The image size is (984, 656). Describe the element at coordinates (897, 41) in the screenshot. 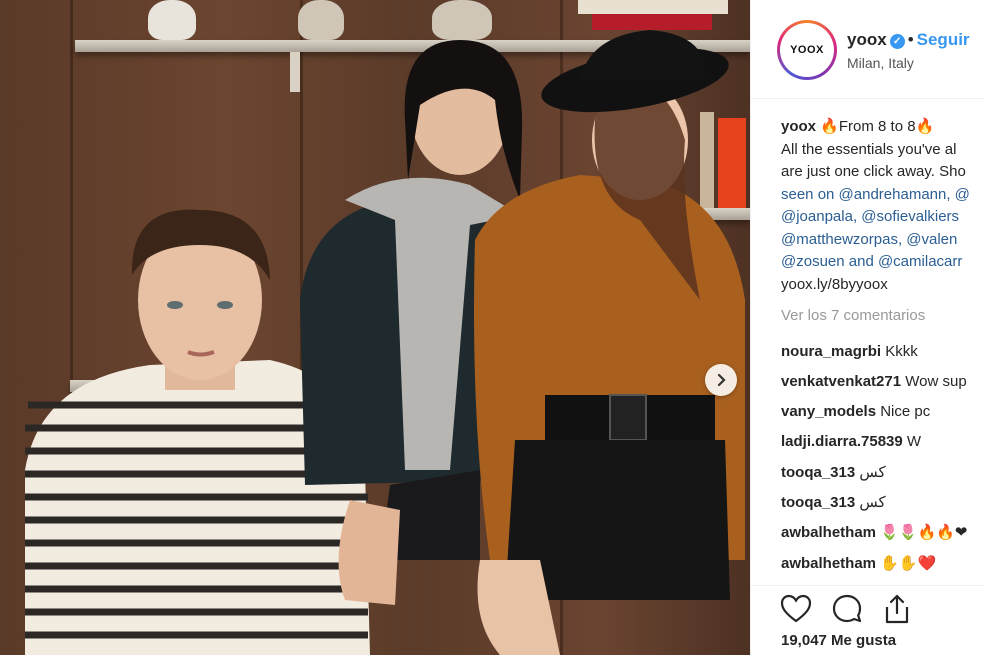

I see `verified-badge-icon: ✓` at that location.